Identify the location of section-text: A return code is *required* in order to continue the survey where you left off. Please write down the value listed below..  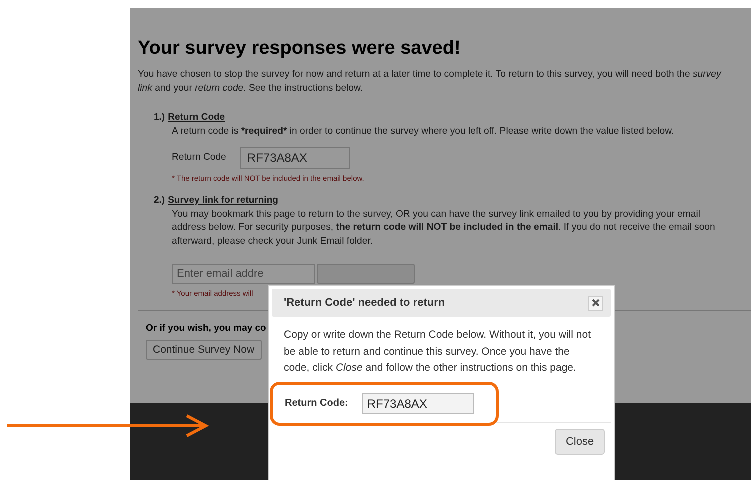
(424, 131).